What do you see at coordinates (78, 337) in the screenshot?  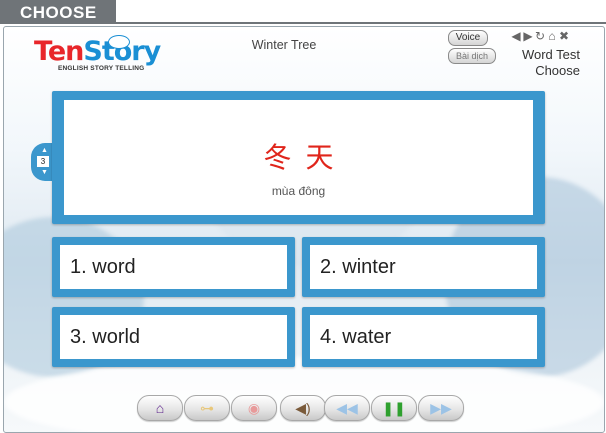 I see `answer-number: 3.` at bounding box center [78, 337].